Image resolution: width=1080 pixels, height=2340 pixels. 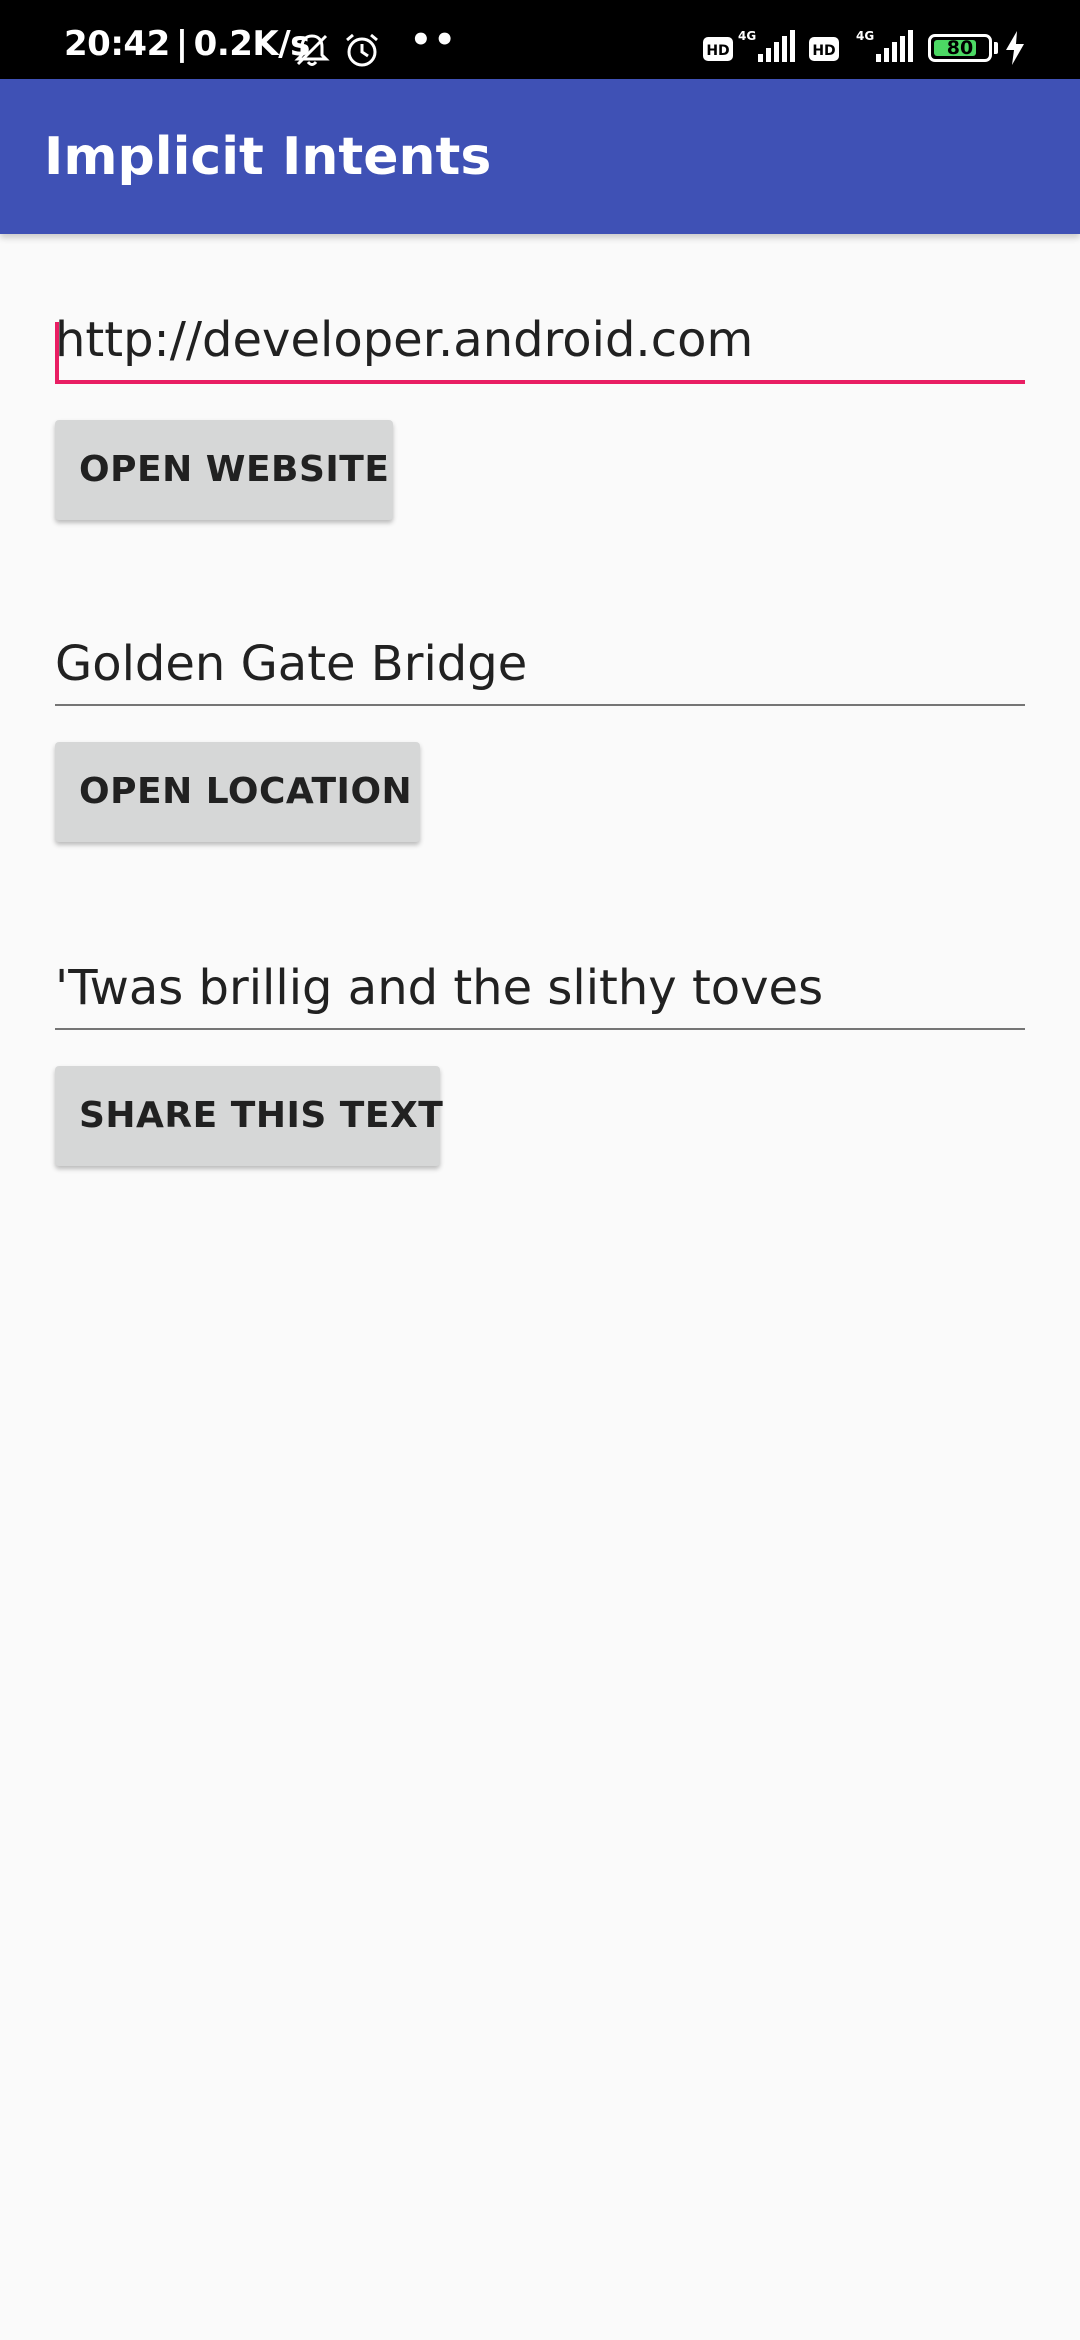 I want to click on battery-tip, so click(x=996, y=48).